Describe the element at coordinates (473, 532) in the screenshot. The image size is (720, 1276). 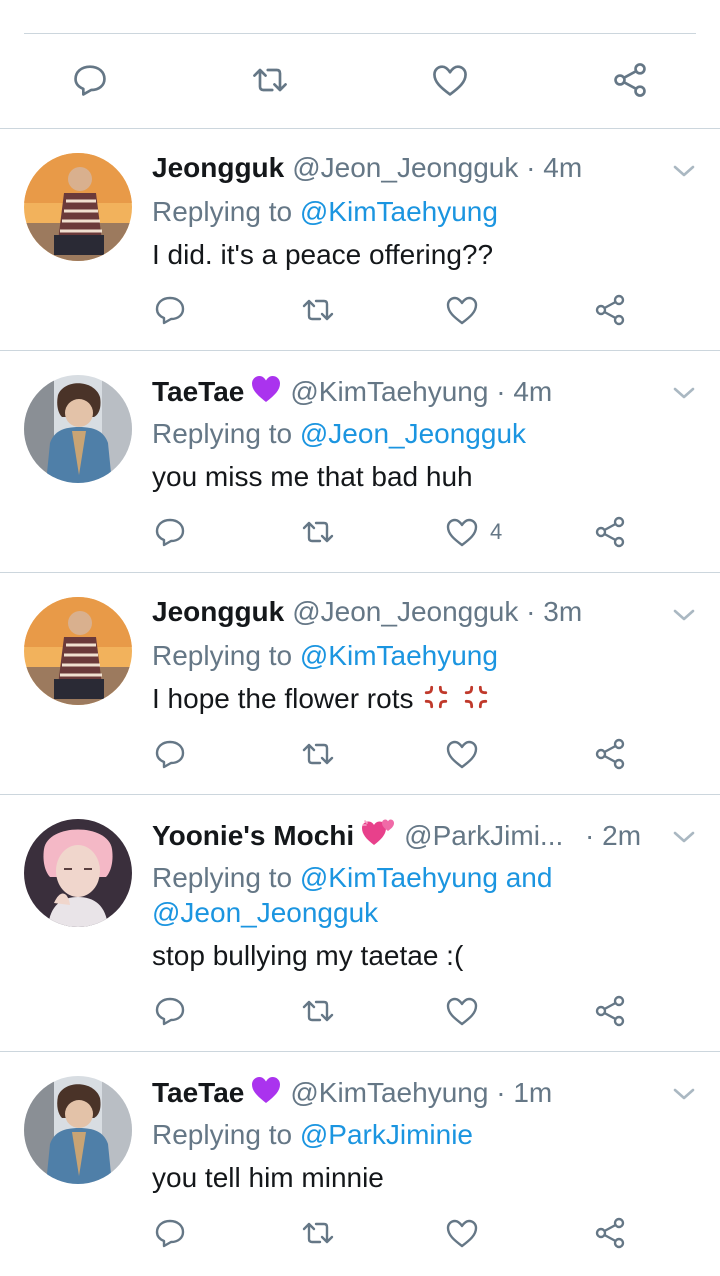
I see `like-button: 4` at that location.